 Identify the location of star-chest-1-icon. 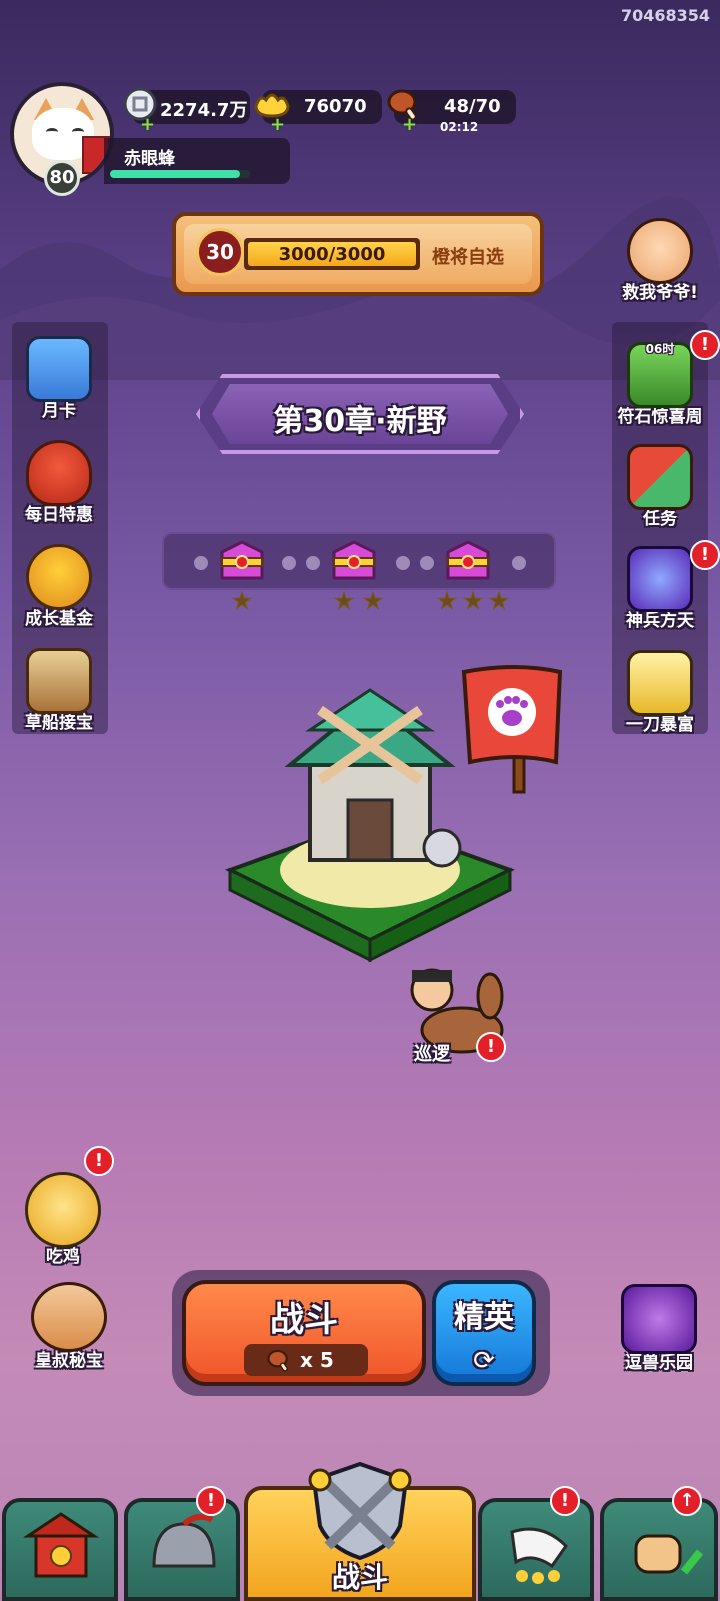
(242, 562).